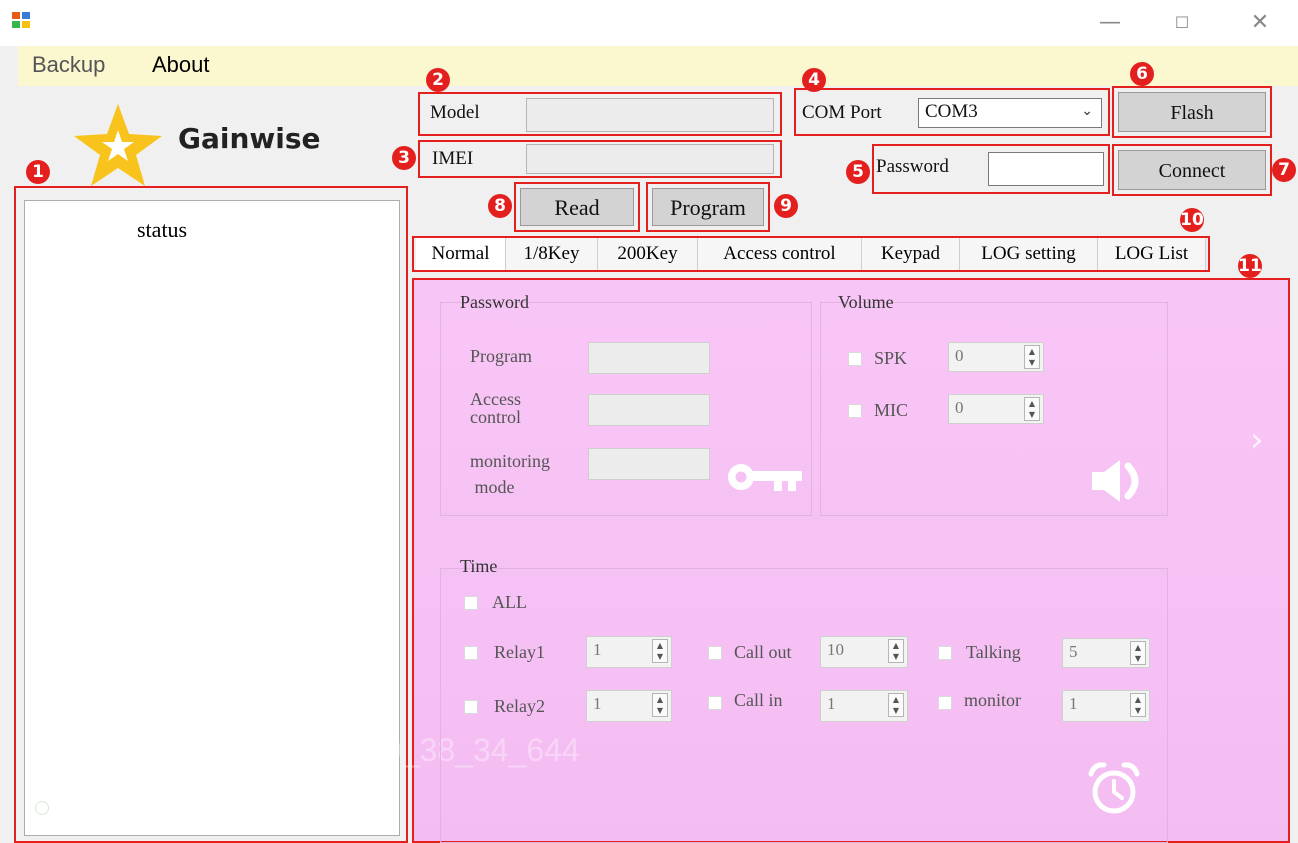 This screenshot has width=1298, height=843. What do you see at coordinates (866, 302) in the screenshot?
I see `volume-group-title: Volume` at bounding box center [866, 302].